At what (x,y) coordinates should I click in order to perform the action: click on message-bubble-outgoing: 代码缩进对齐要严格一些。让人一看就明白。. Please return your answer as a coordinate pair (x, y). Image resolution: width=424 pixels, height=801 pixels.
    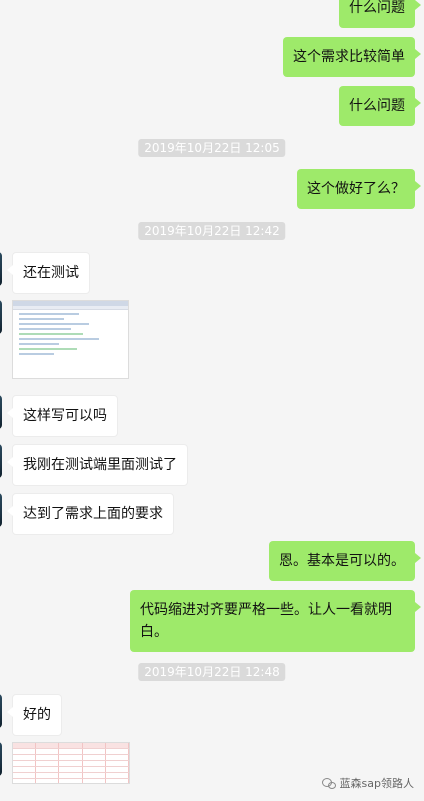
    Looking at the image, I should click on (275, 621).